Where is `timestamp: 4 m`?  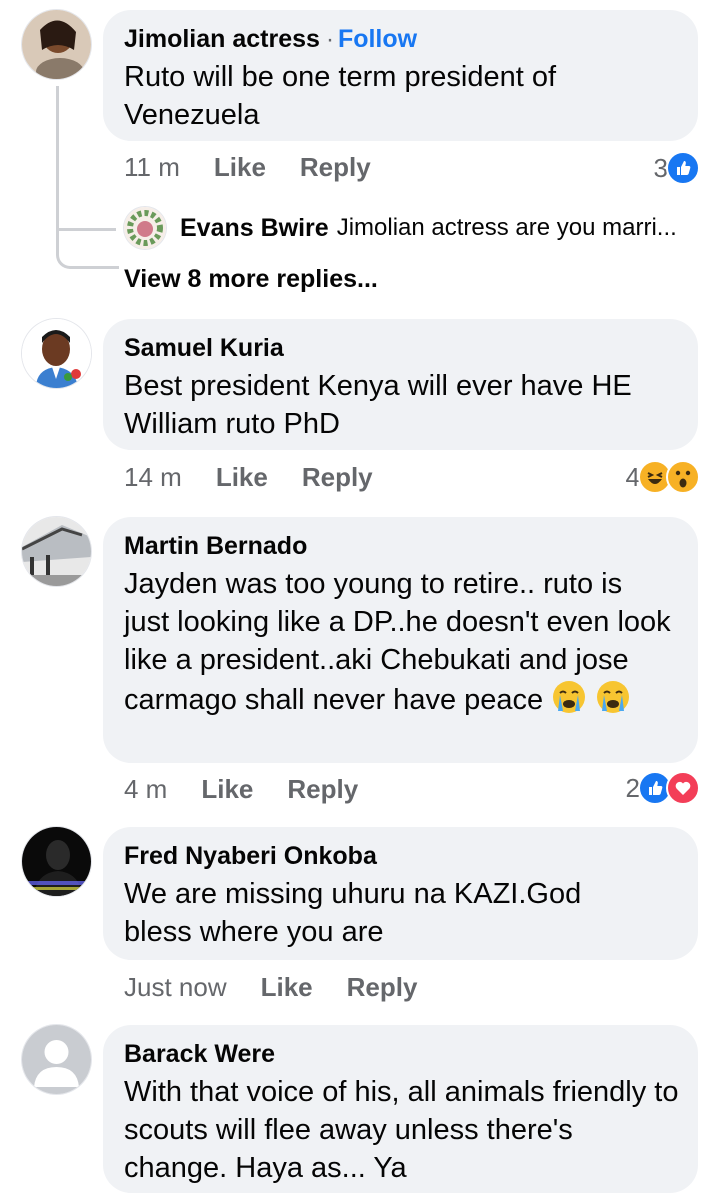
timestamp: 4 m is located at coordinates (145, 789).